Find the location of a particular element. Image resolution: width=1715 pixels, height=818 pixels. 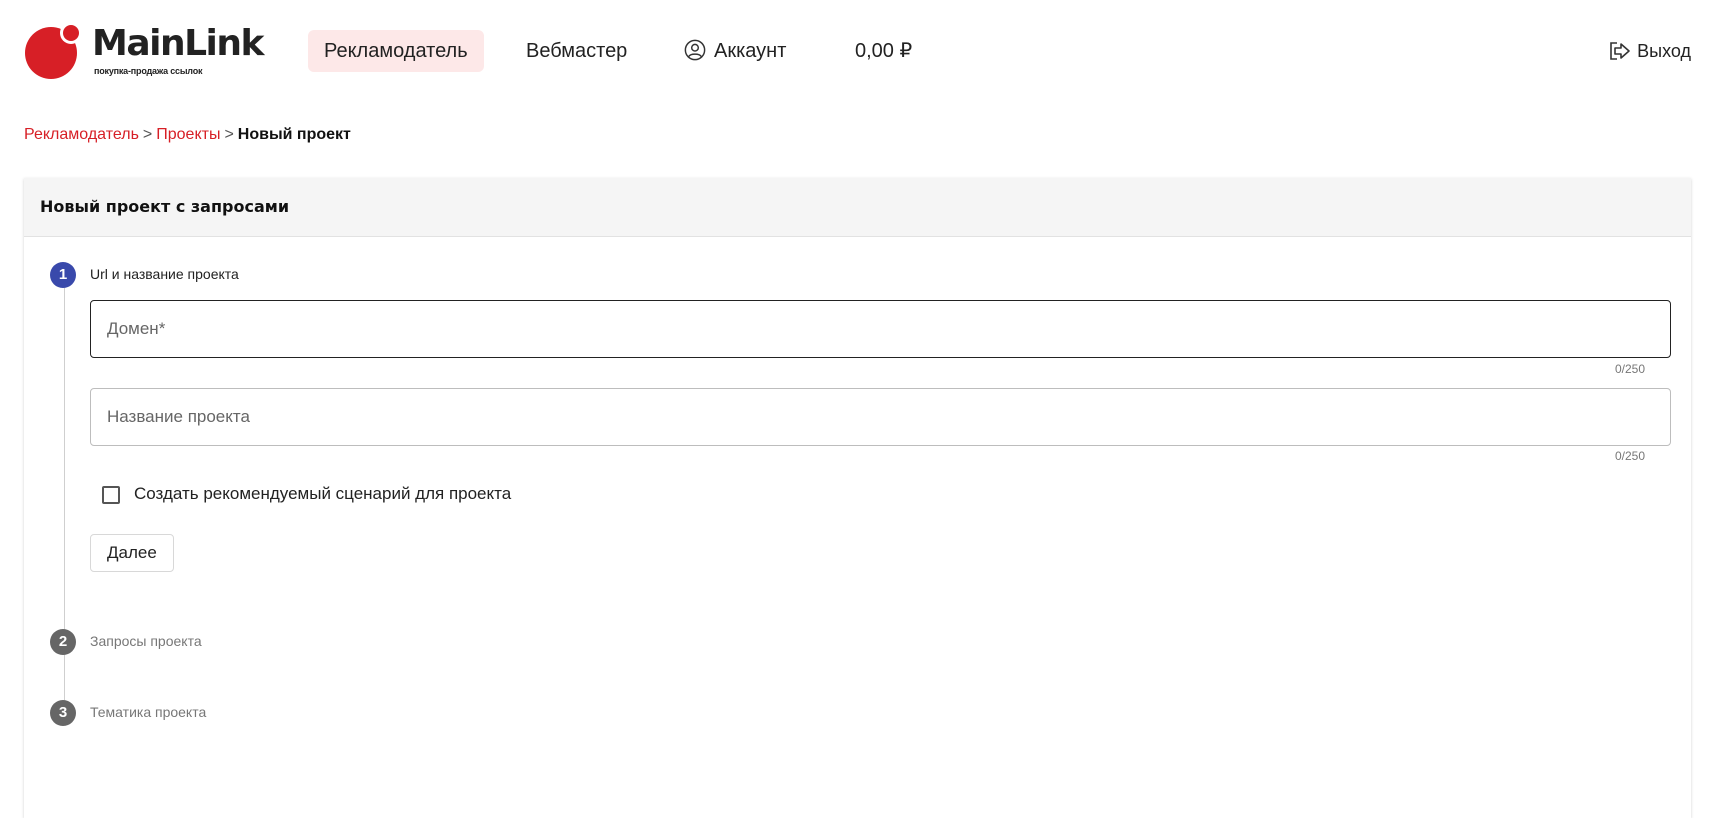

nav-advertiser-label: Рекламодатель is located at coordinates (396, 51).